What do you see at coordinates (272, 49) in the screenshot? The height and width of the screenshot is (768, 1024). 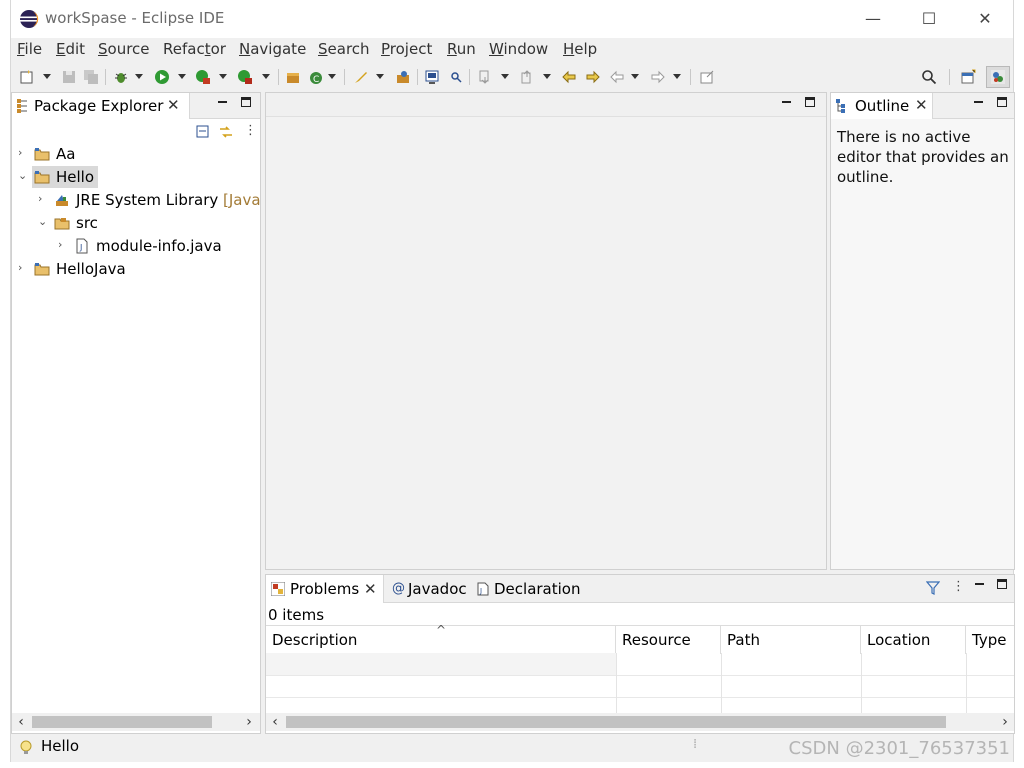 I see `menu-navigate: Navigate` at bounding box center [272, 49].